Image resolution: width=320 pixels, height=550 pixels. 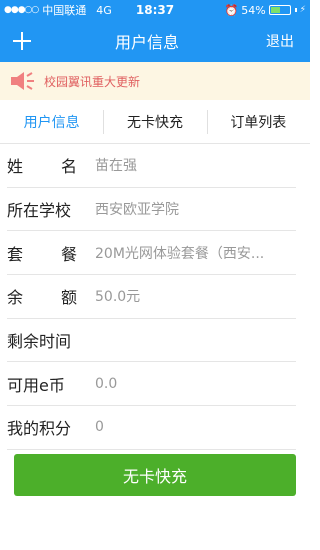 What do you see at coordinates (36, 385) in the screenshot?
I see `row-label: 可用e币` at bounding box center [36, 385].